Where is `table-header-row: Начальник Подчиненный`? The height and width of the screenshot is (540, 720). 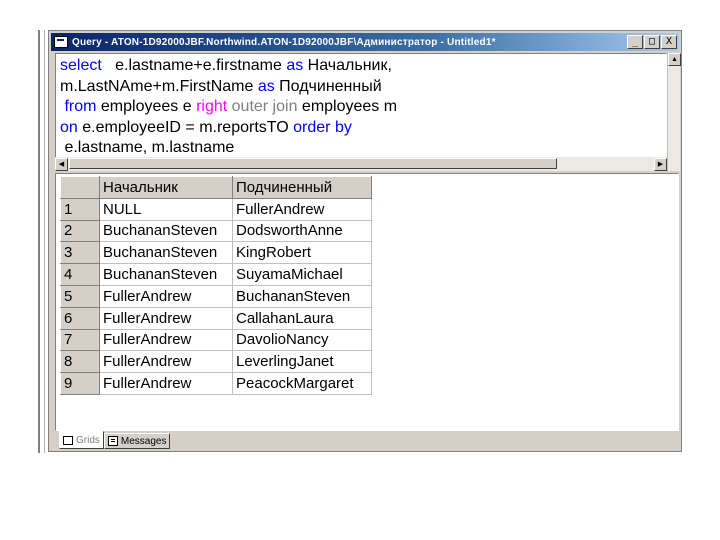
table-header-row: Начальник Подчиненный is located at coordinates (216, 187).